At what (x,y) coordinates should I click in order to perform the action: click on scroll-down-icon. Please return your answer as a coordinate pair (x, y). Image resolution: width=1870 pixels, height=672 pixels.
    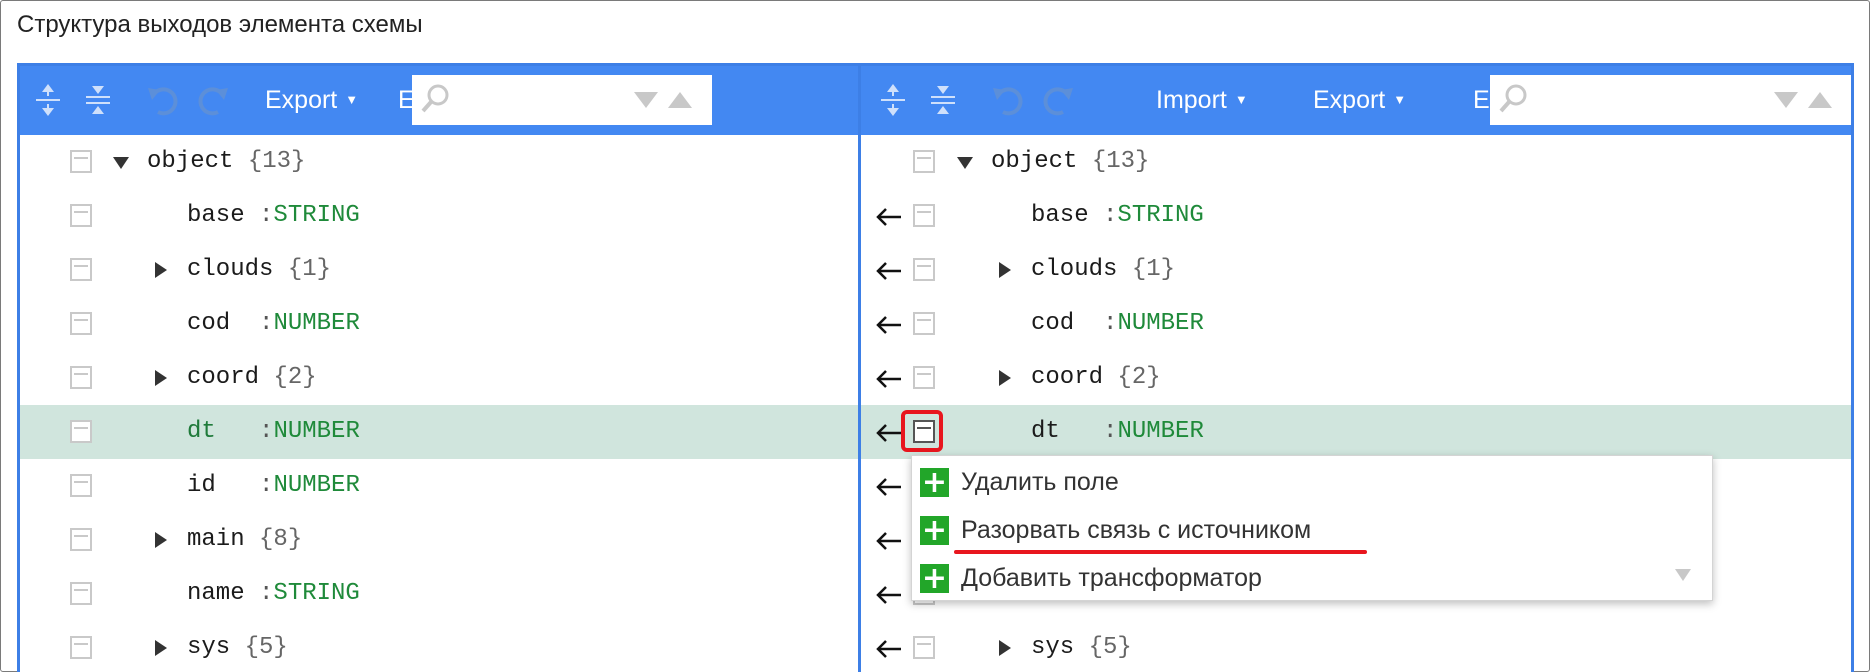
    Looking at the image, I should click on (1683, 575).